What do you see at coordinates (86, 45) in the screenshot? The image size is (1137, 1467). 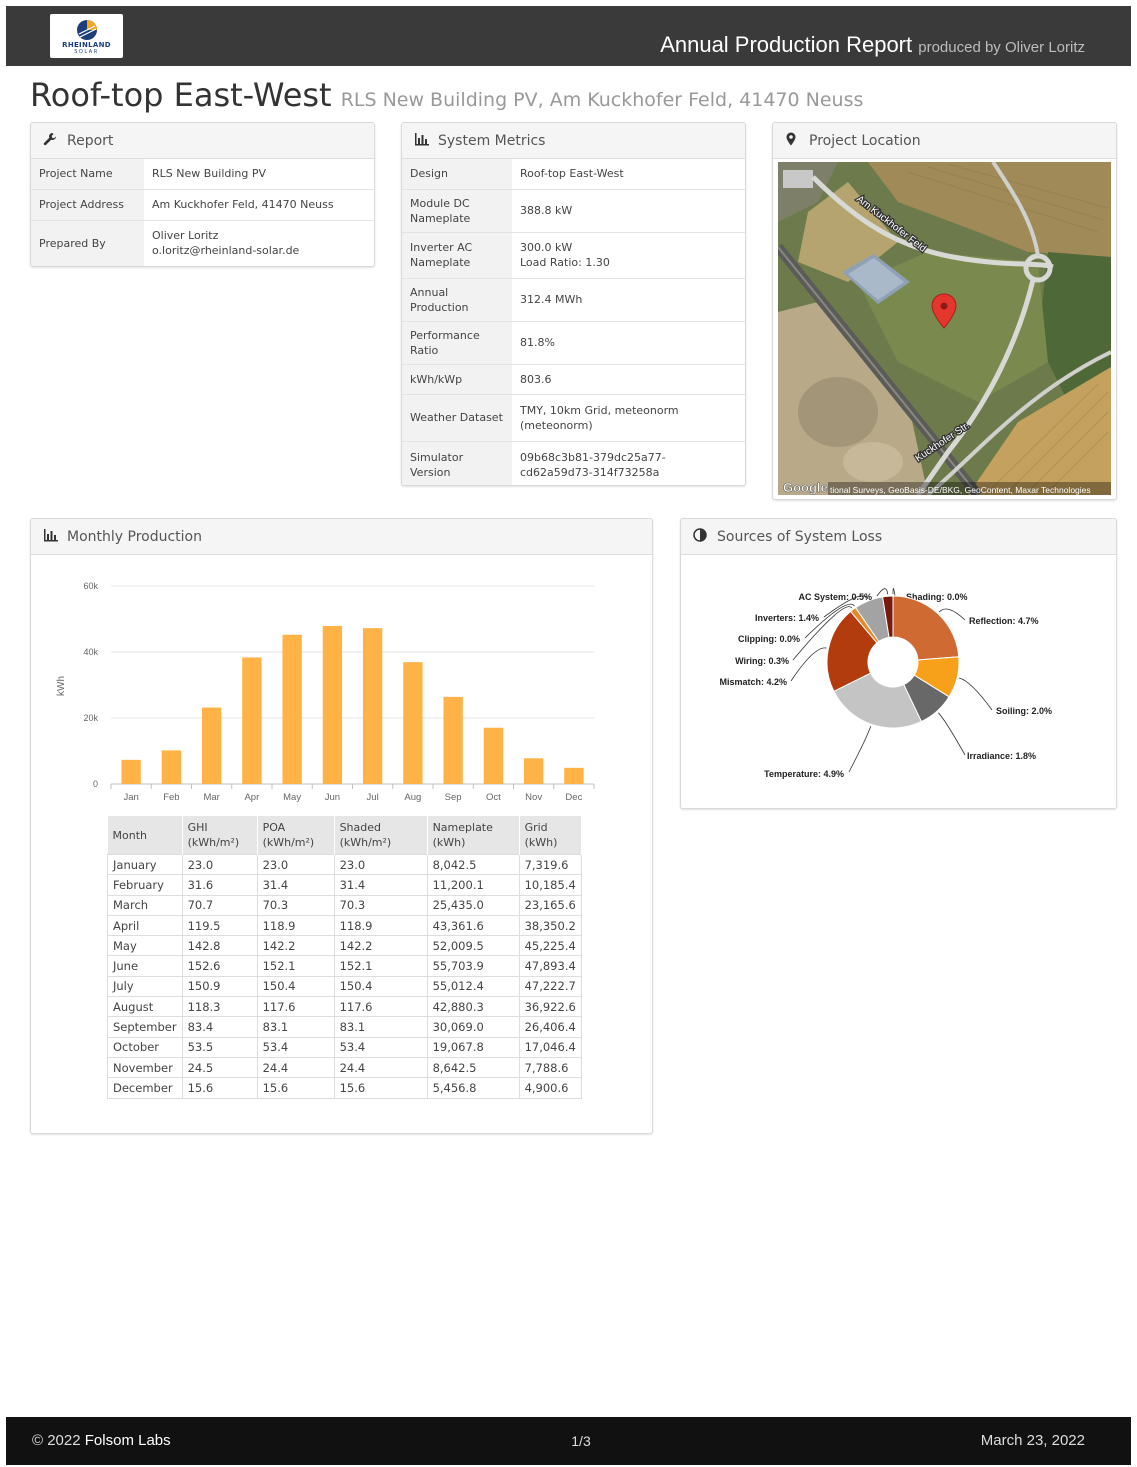 I see `logo-text-line1: RHEINLAND` at bounding box center [86, 45].